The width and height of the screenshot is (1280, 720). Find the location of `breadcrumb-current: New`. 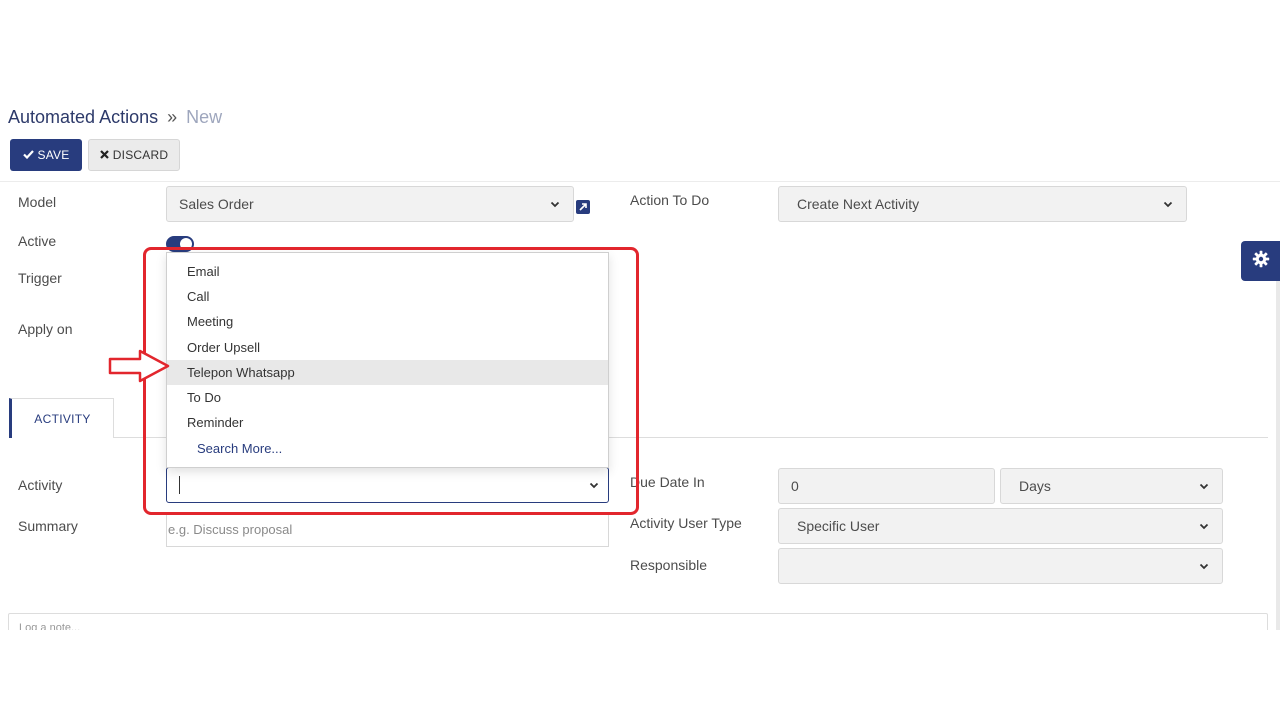

breadcrumb-current: New is located at coordinates (204, 117).